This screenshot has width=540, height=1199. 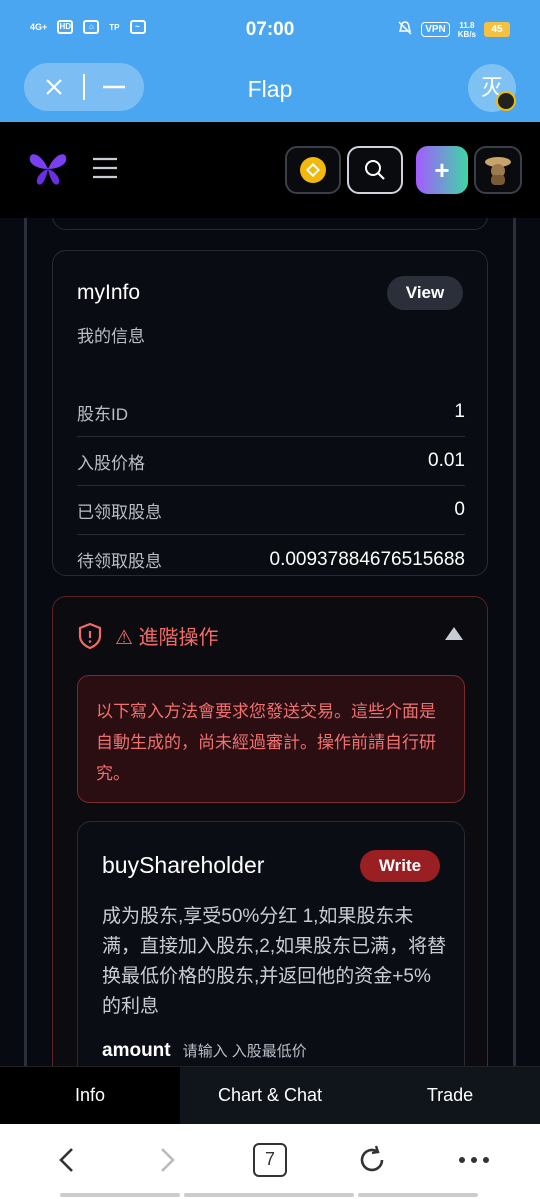 I want to click on info-row: 股东ID 1, so click(x=271, y=412).